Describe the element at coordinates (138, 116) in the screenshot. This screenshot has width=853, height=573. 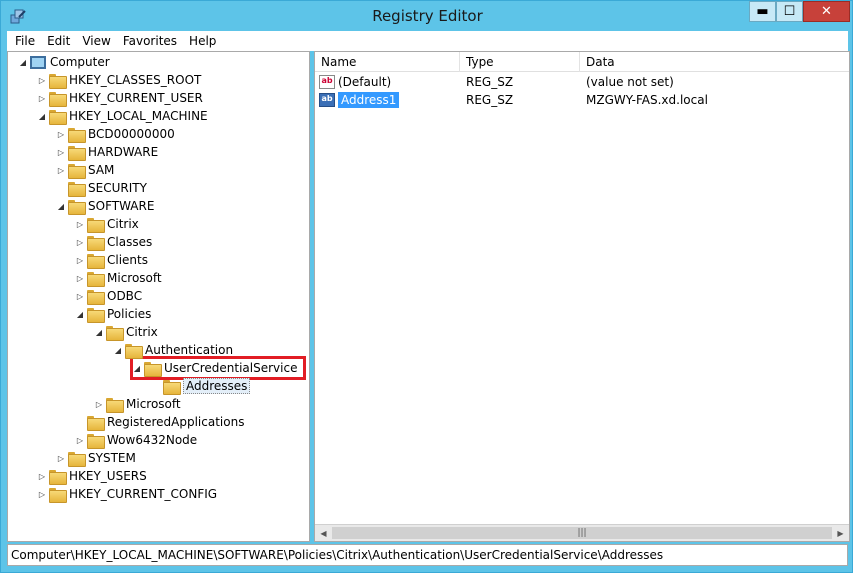
I see `tree-node-label: HKEY_LOCAL_MACHINE` at that location.